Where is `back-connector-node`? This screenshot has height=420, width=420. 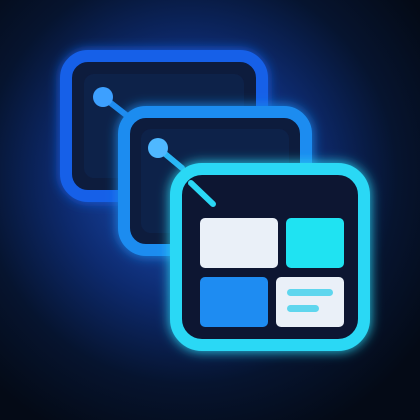 back-connector-node is located at coordinates (103, 97).